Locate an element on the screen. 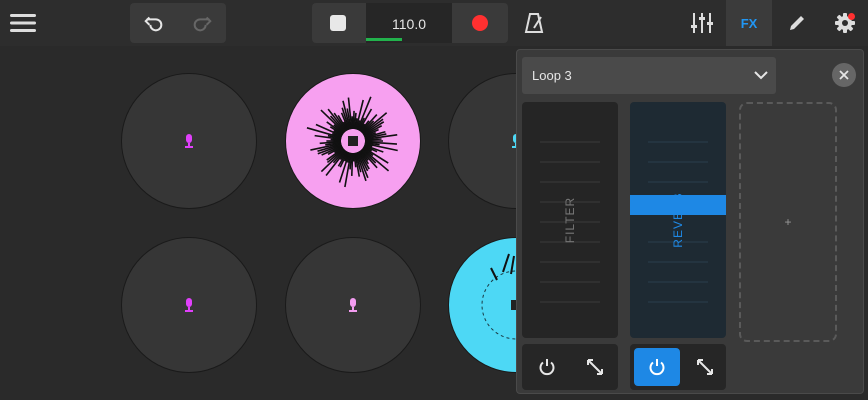  redo-icon is located at coordinates (202, 24).